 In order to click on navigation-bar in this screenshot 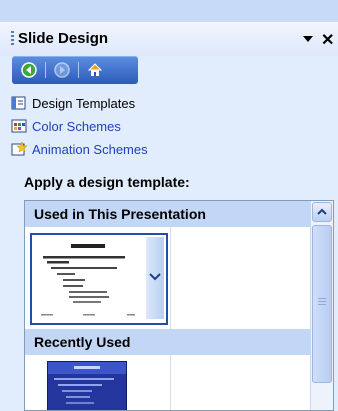, I will do `click(75, 70)`.